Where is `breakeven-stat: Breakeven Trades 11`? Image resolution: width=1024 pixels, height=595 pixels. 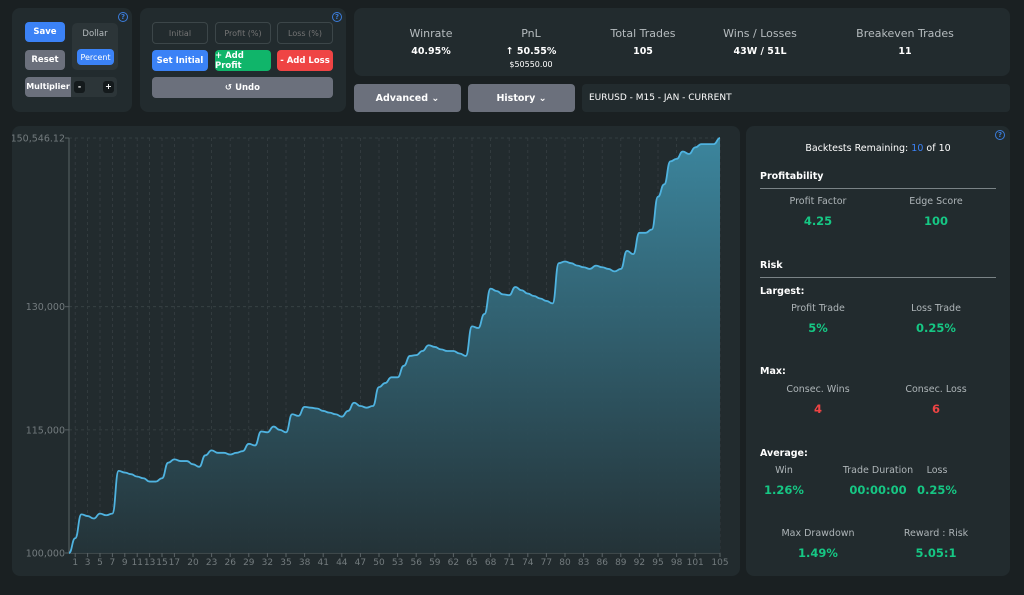 breakeven-stat: Breakeven Trades 11 is located at coordinates (905, 42).